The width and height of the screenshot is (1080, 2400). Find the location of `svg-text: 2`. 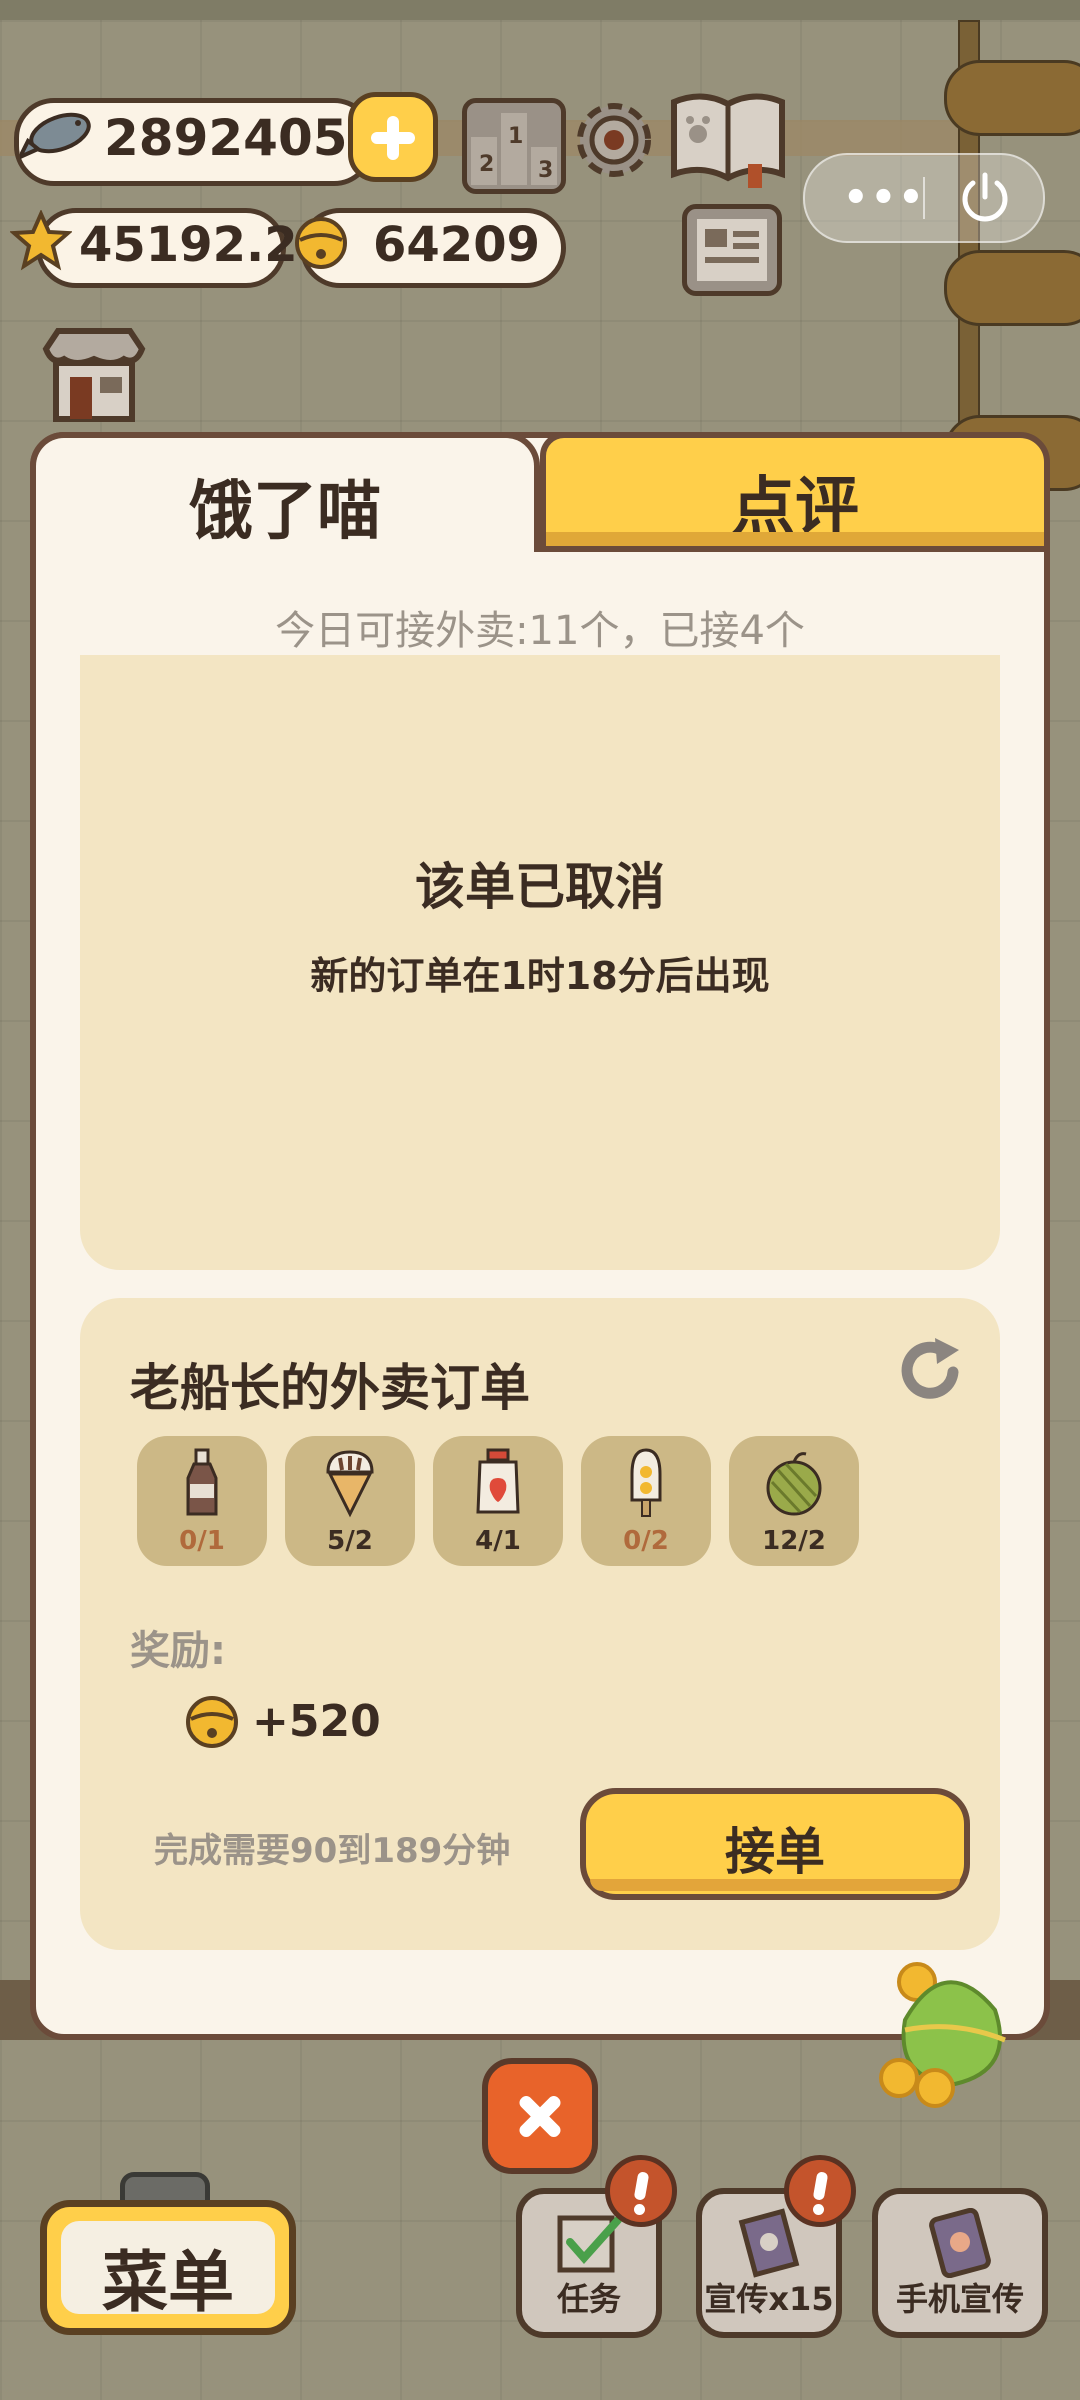

svg-text: 2 is located at coordinates (486, 164).